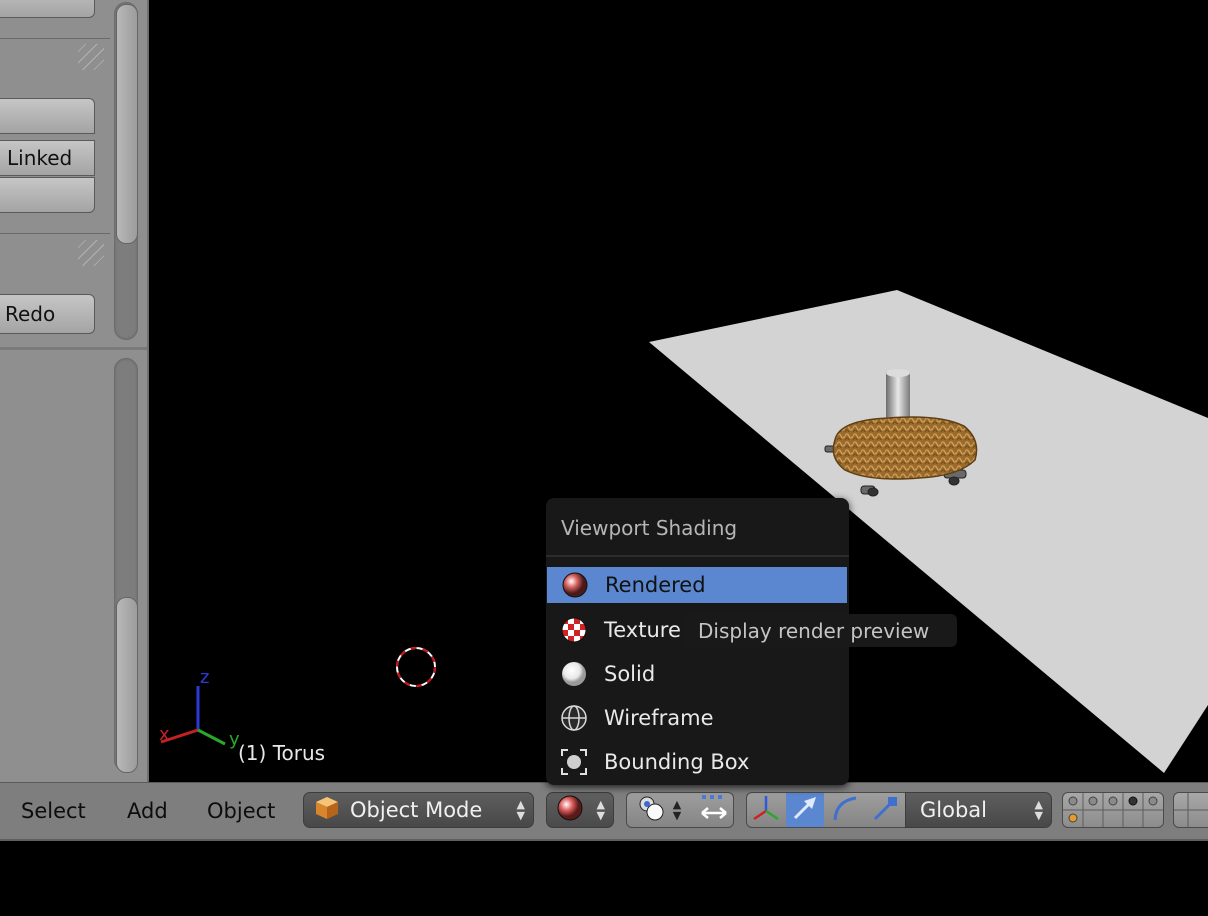 Image resolution: width=1208 pixels, height=916 pixels. What do you see at coordinates (127, 124) in the screenshot?
I see `shelf-scrollbar-thumb` at bounding box center [127, 124].